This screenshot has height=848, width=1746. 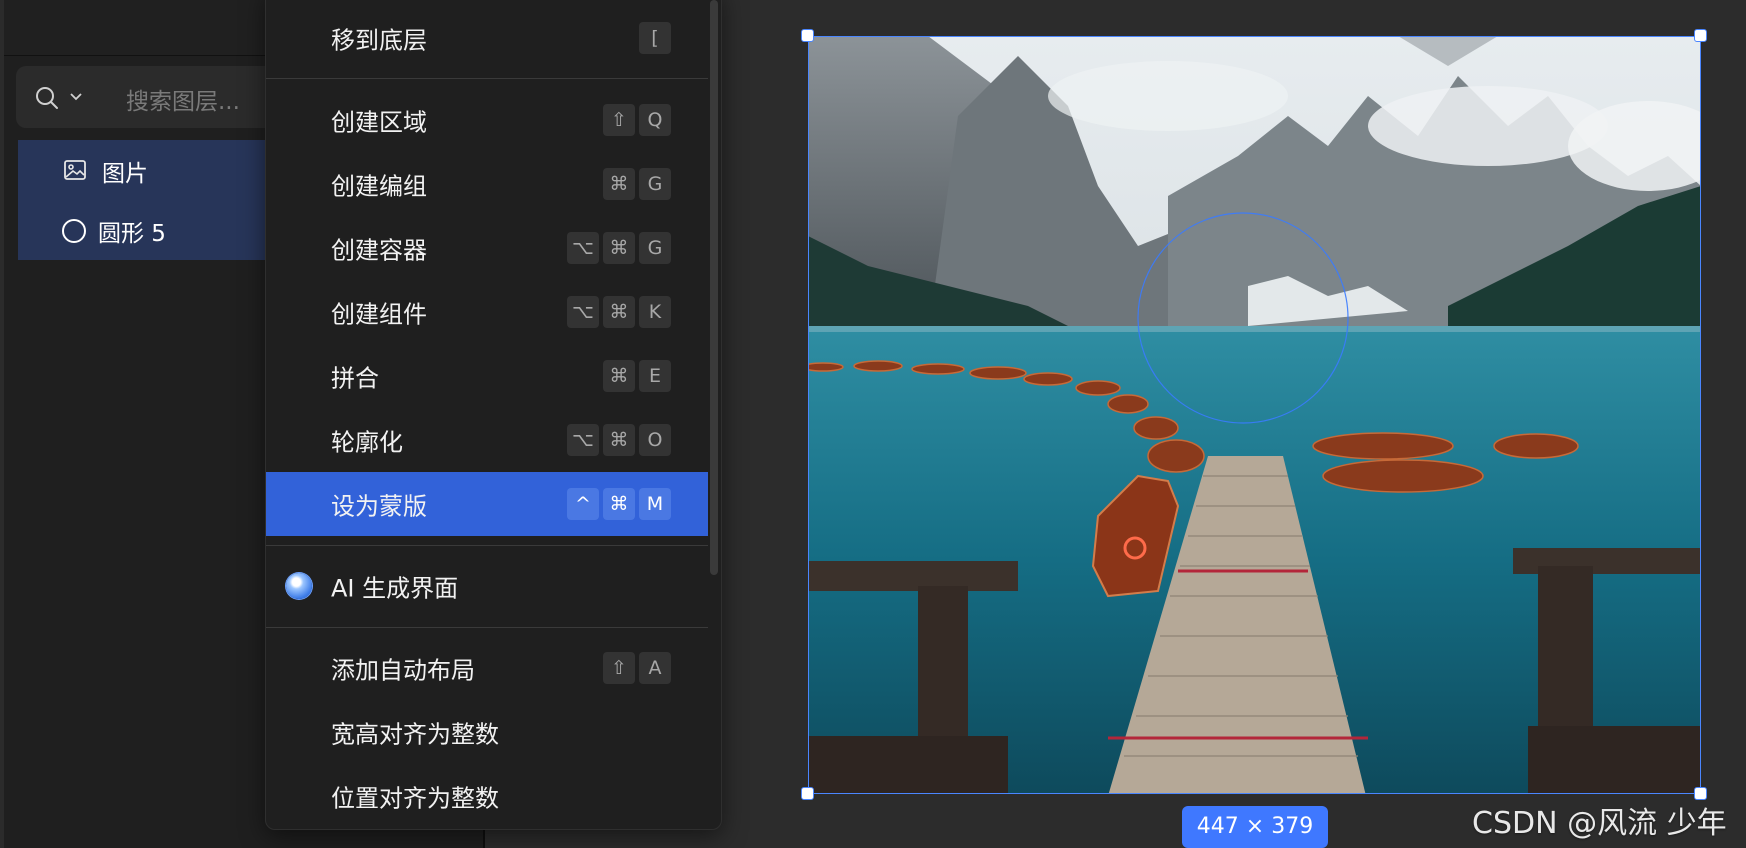 I want to click on layer-label: 图片, so click(x=125, y=174).